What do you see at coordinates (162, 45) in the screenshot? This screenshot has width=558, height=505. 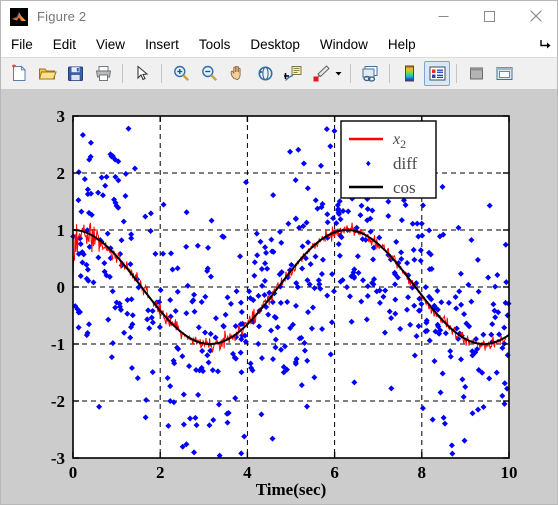 I see `menu-item-insert: Insert` at bounding box center [162, 45].